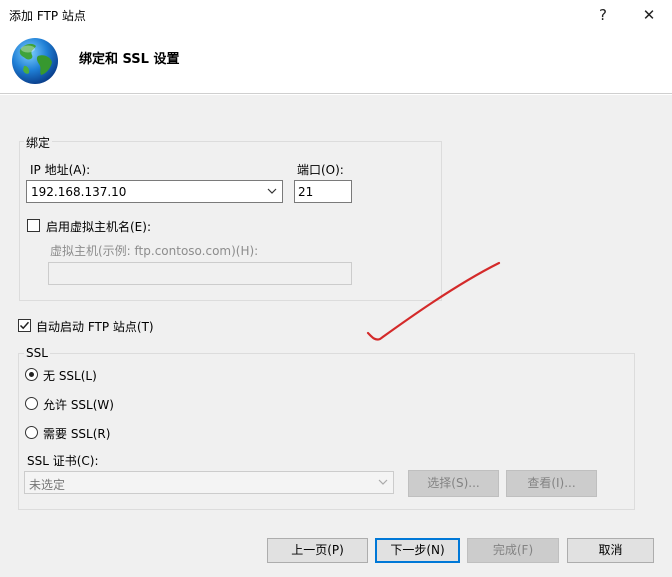  What do you see at coordinates (129, 59) in the screenshot?
I see `page-title: 绑定和 SSL 设置` at bounding box center [129, 59].